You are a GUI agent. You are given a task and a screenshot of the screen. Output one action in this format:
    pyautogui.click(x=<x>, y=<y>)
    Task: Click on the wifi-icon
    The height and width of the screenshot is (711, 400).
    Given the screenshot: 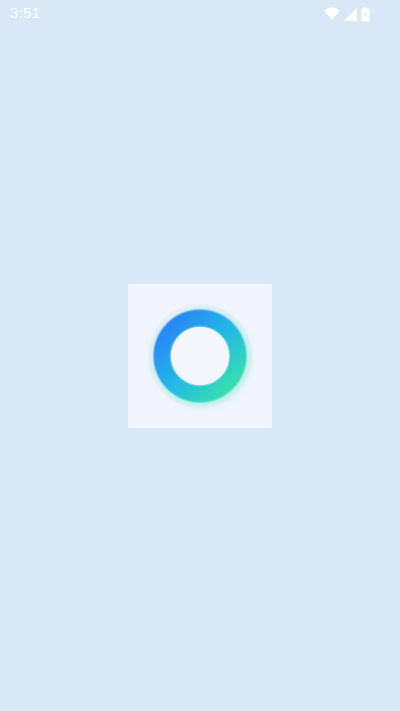 What is the action you would take?
    pyautogui.click(x=332, y=14)
    